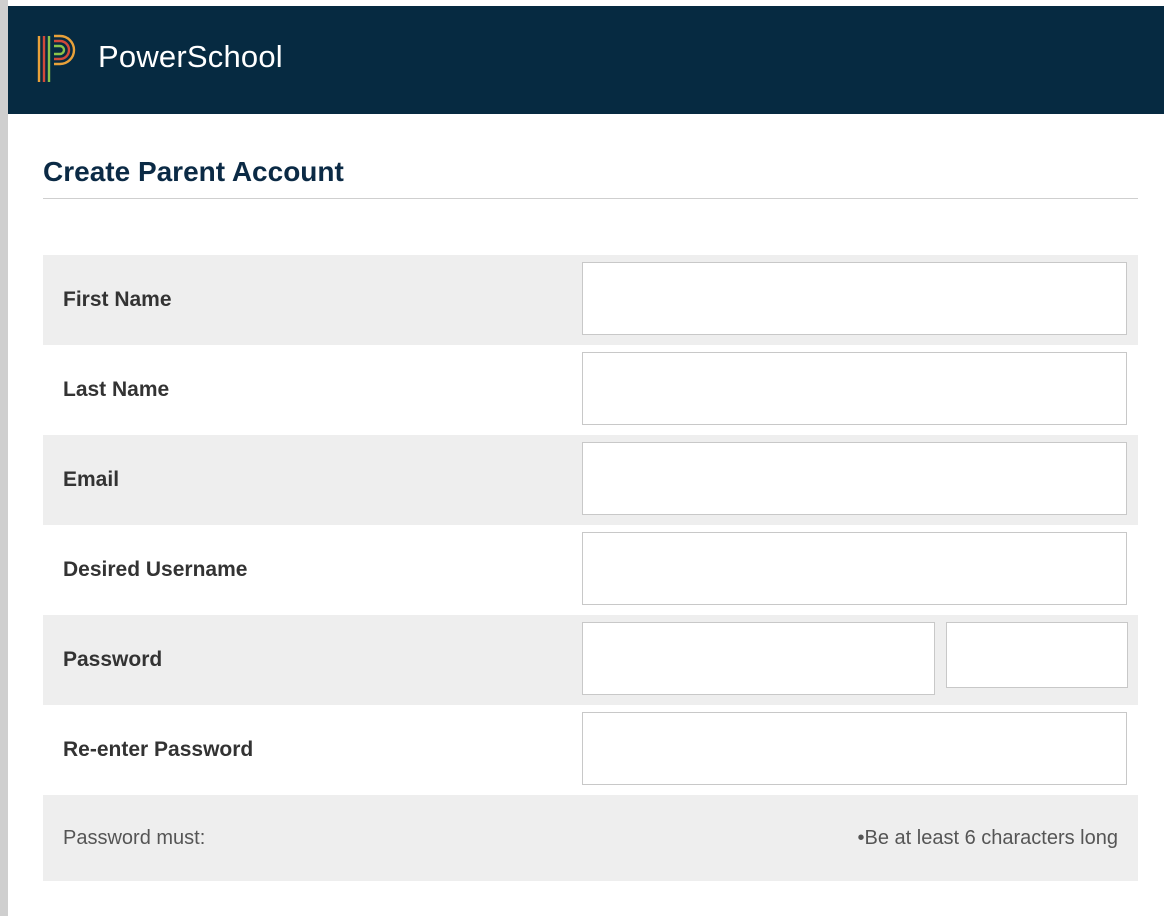 This screenshot has height=916, width=1164. I want to click on last-name-input, so click(854, 388).